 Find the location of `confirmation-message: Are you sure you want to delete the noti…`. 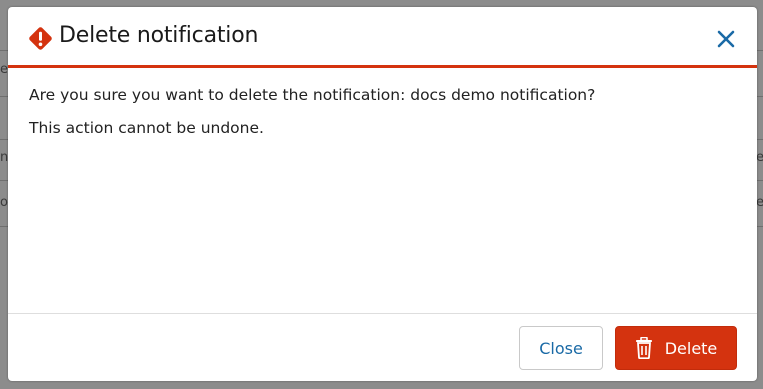

confirmation-message: Are you sure you want to delete the noti… is located at coordinates (312, 95).